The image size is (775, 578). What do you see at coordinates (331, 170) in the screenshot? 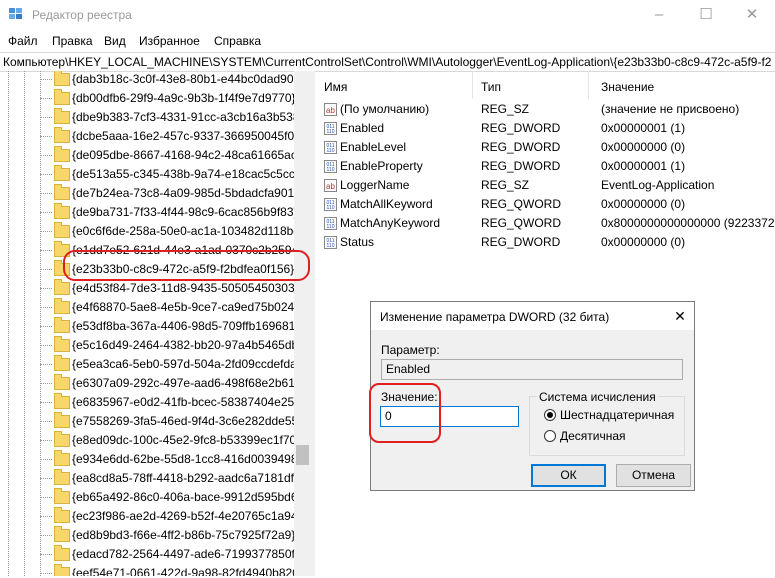
I see `svg-text: 110` at bounding box center [331, 170].